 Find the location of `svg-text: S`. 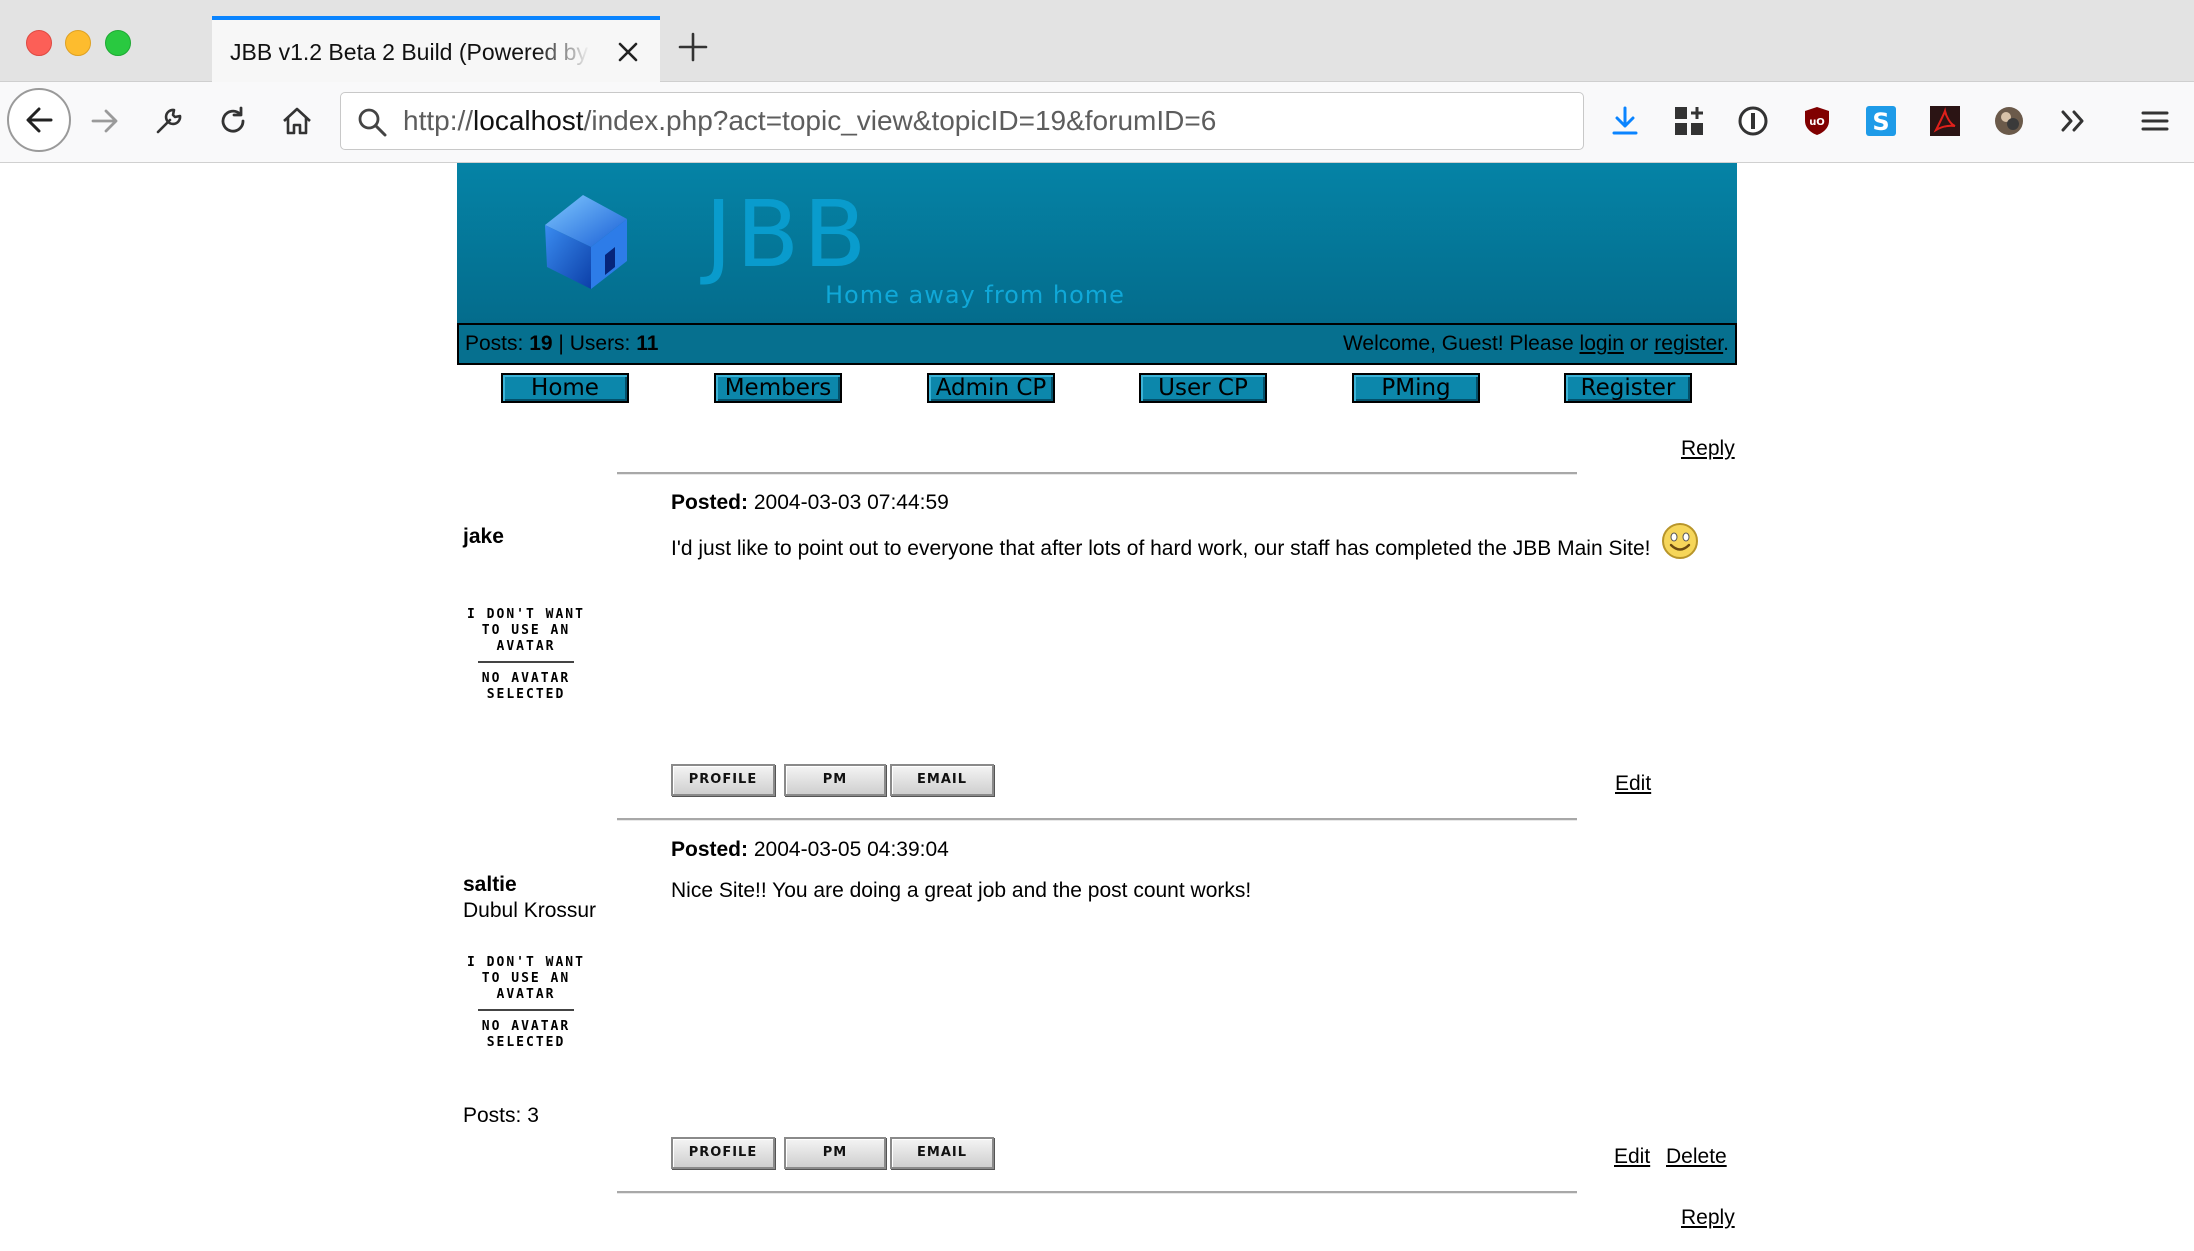

svg-text: S is located at coordinates (1880, 122).